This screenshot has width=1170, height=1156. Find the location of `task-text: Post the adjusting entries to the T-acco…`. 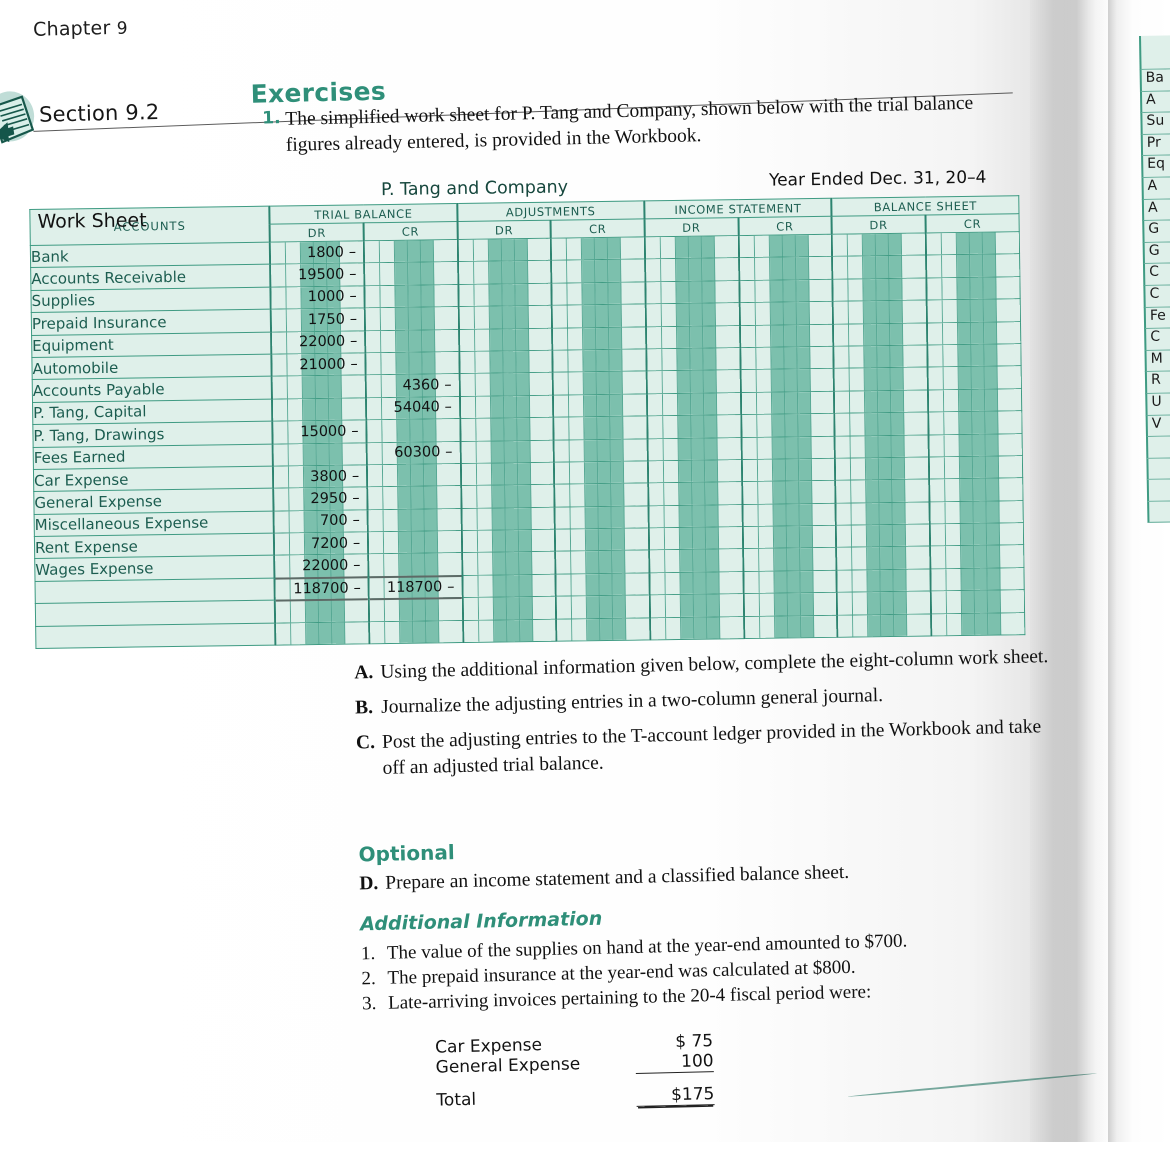

task-text: Post the adjusting entries to the T-acco… is located at coordinates (711, 747).